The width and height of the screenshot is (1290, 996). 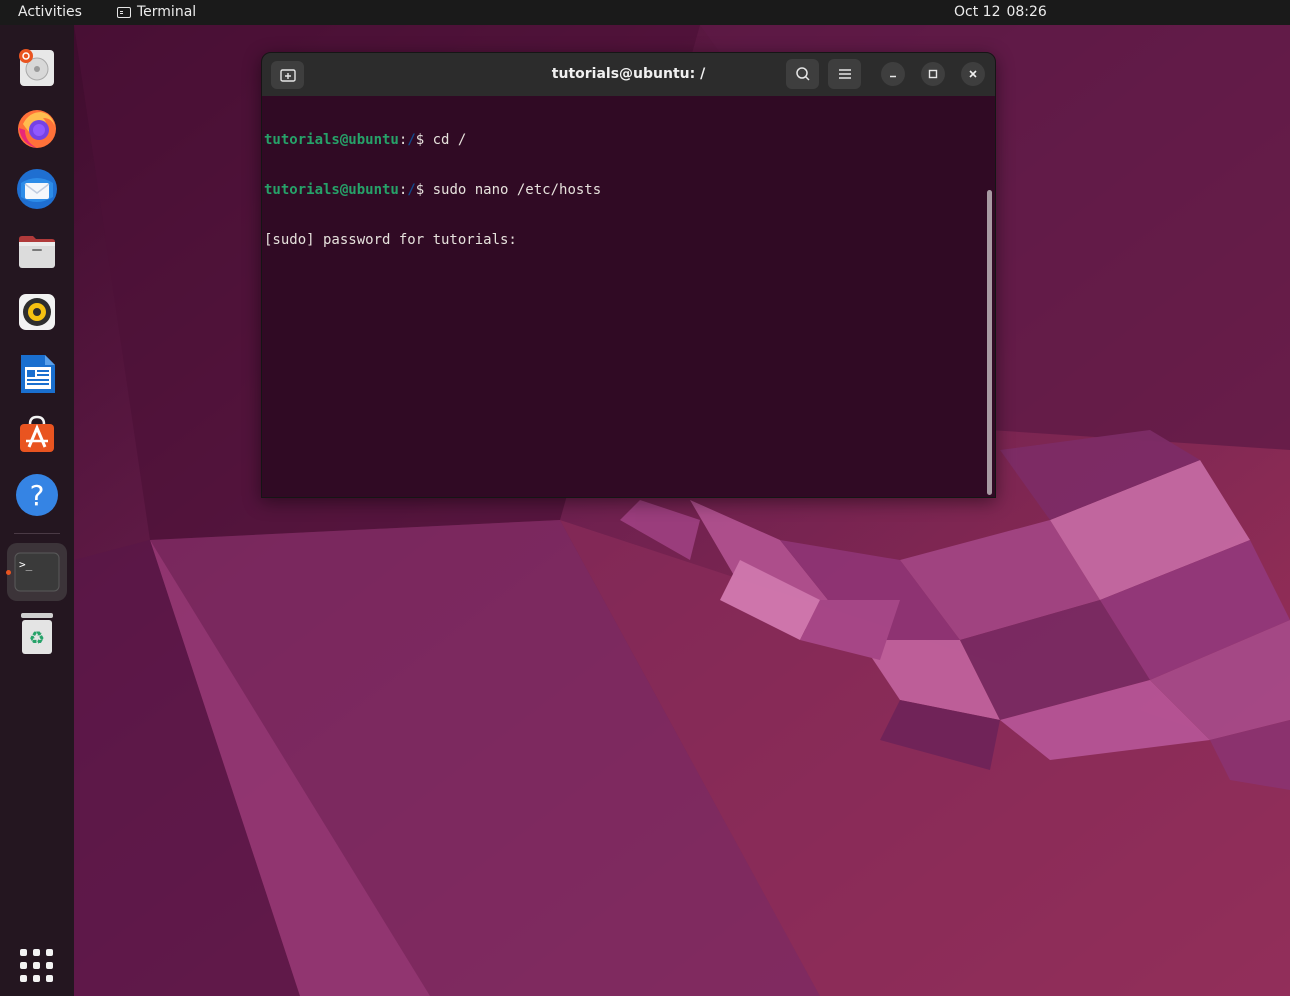 I want to click on terminal-line: [sudo] password for tutorials:, so click(x=623, y=240).